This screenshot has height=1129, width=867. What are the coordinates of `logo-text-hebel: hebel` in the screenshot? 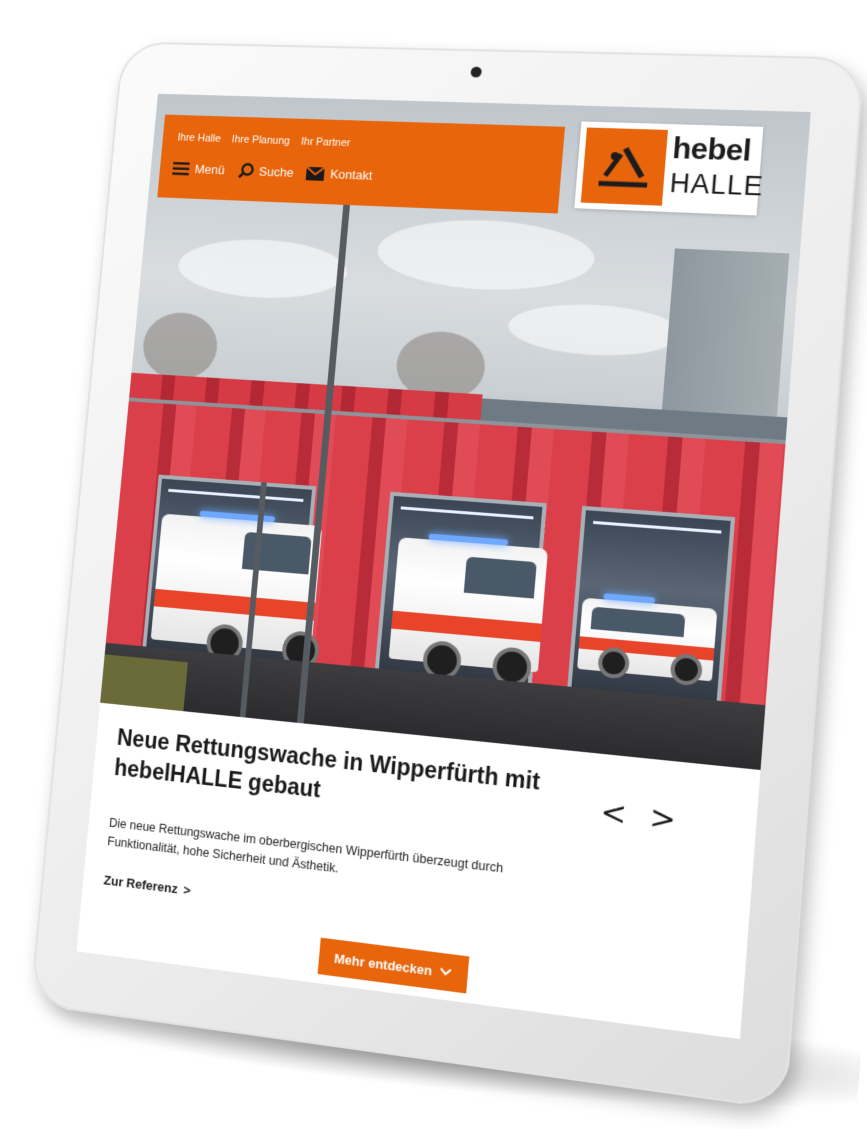 It's located at (712, 150).